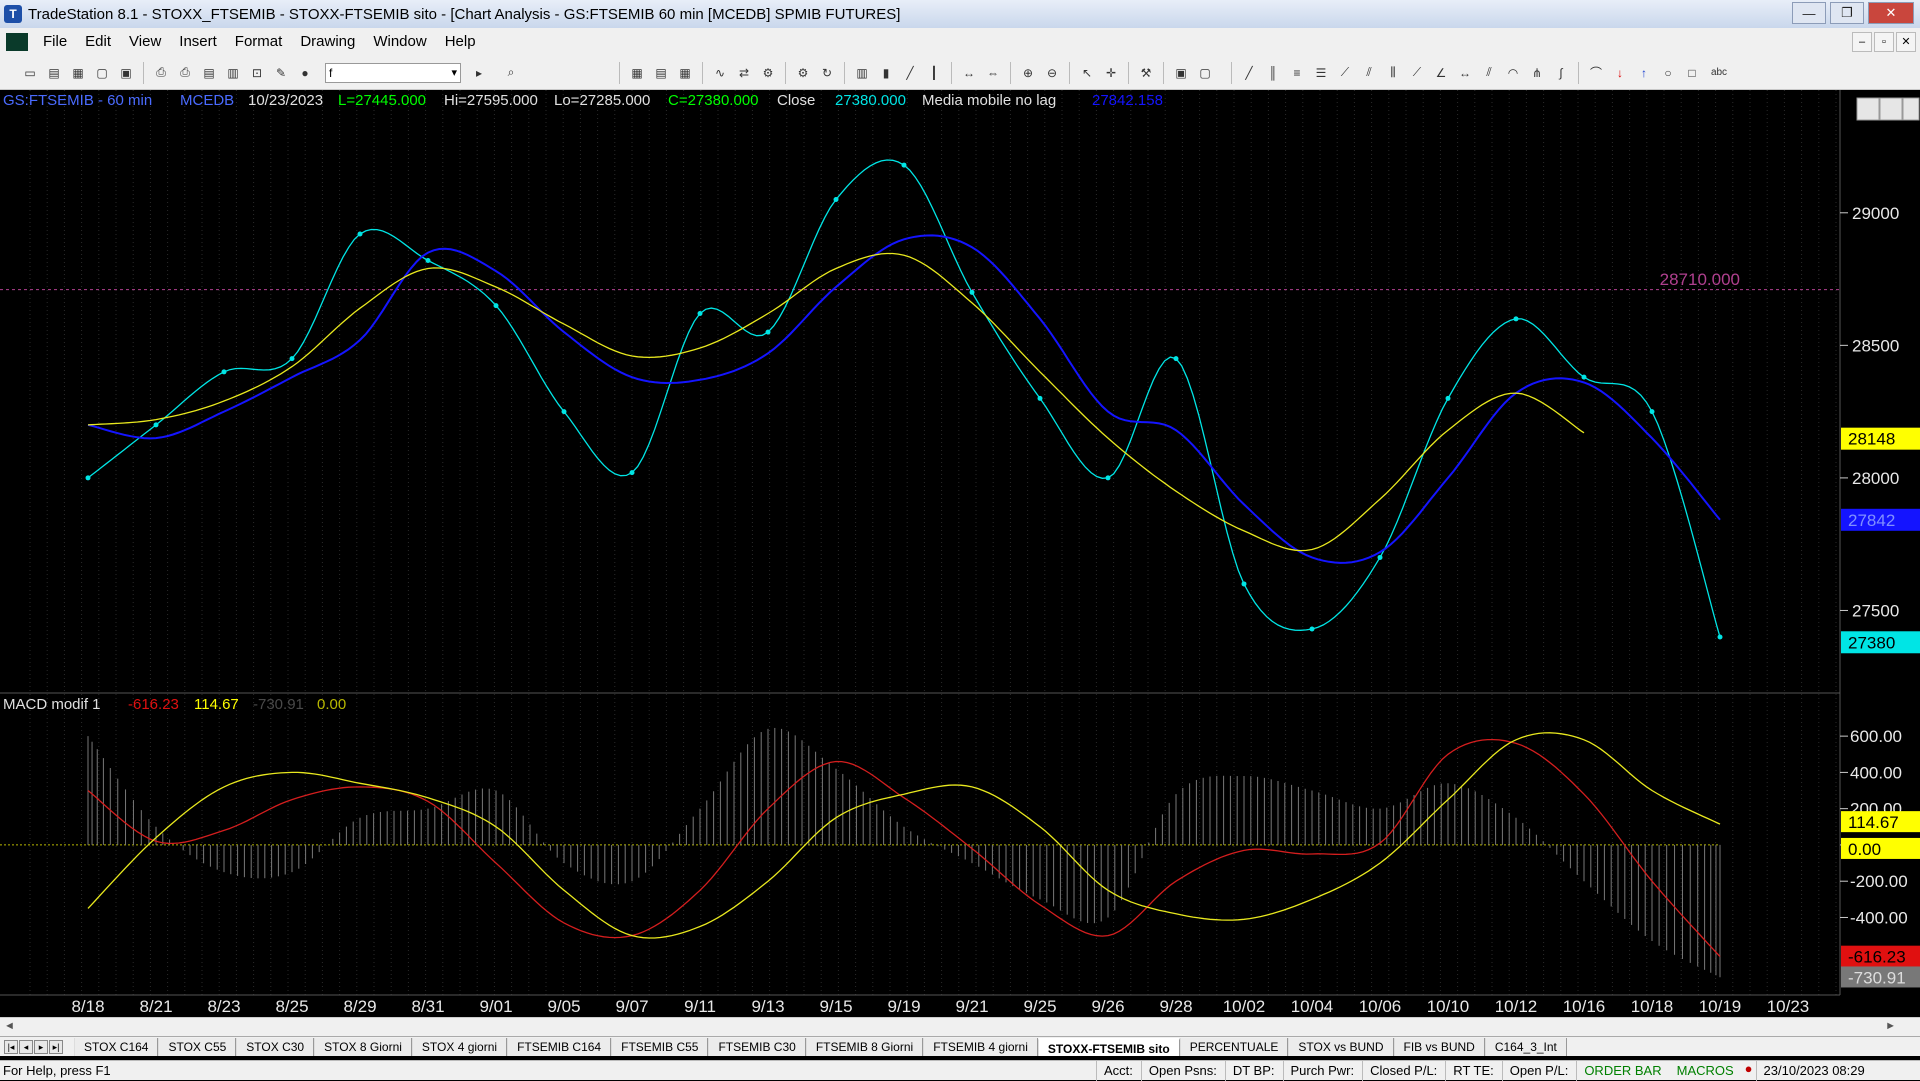 The width and height of the screenshot is (1920, 1081). What do you see at coordinates (281, 73) in the screenshot?
I see `drawing-icon: ✎` at bounding box center [281, 73].